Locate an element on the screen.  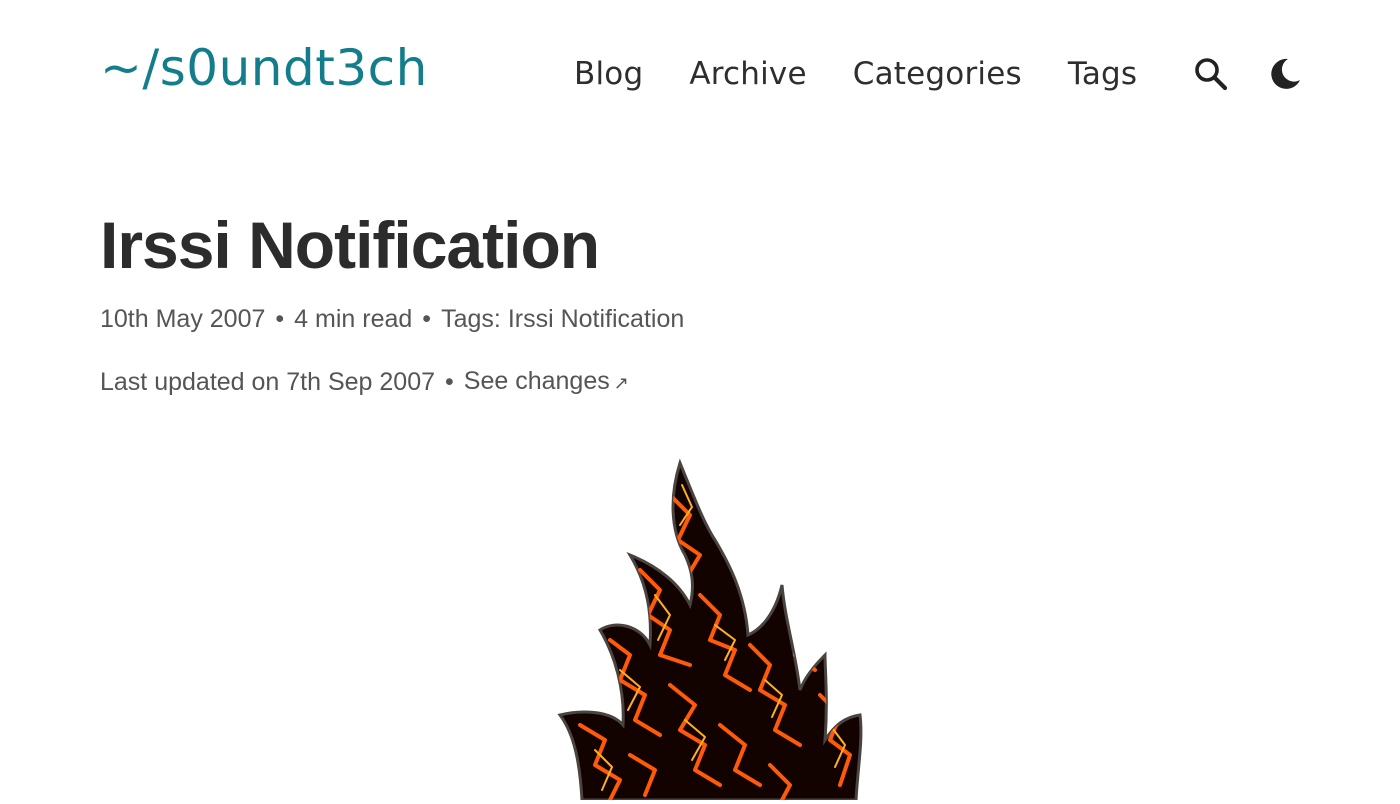
external-arrow-icon: ↗ is located at coordinates (621, 383).